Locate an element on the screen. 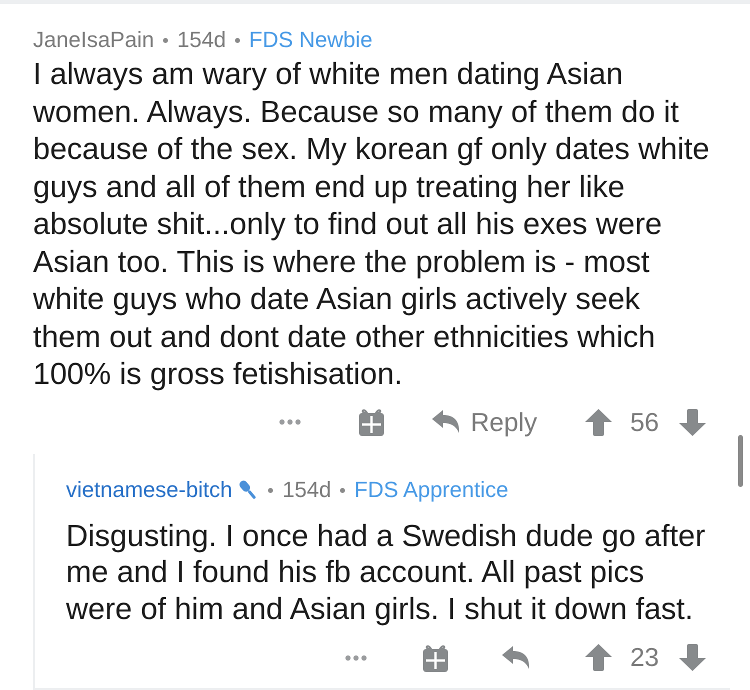 The image size is (750, 690). user-flair: FDS Newbie is located at coordinates (311, 40).